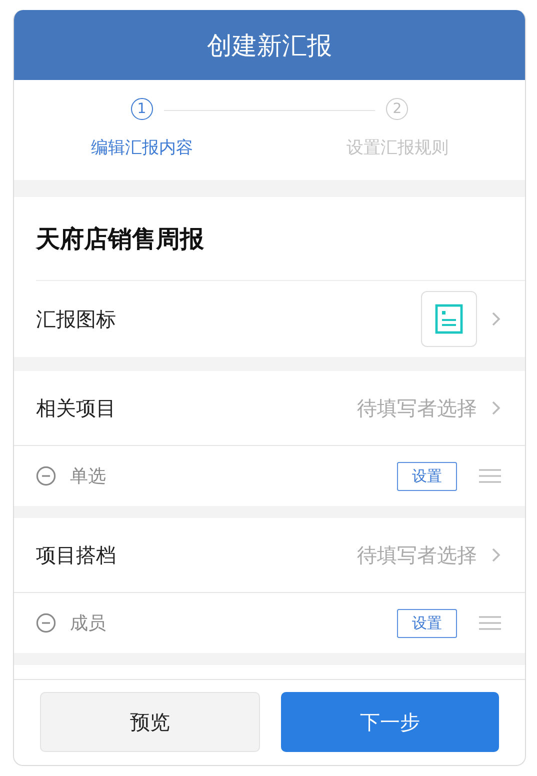 The width and height of the screenshot is (537, 776). What do you see at coordinates (390, 722) in the screenshot?
I see `next-button: 下一步` at bounding box center [390, 722].